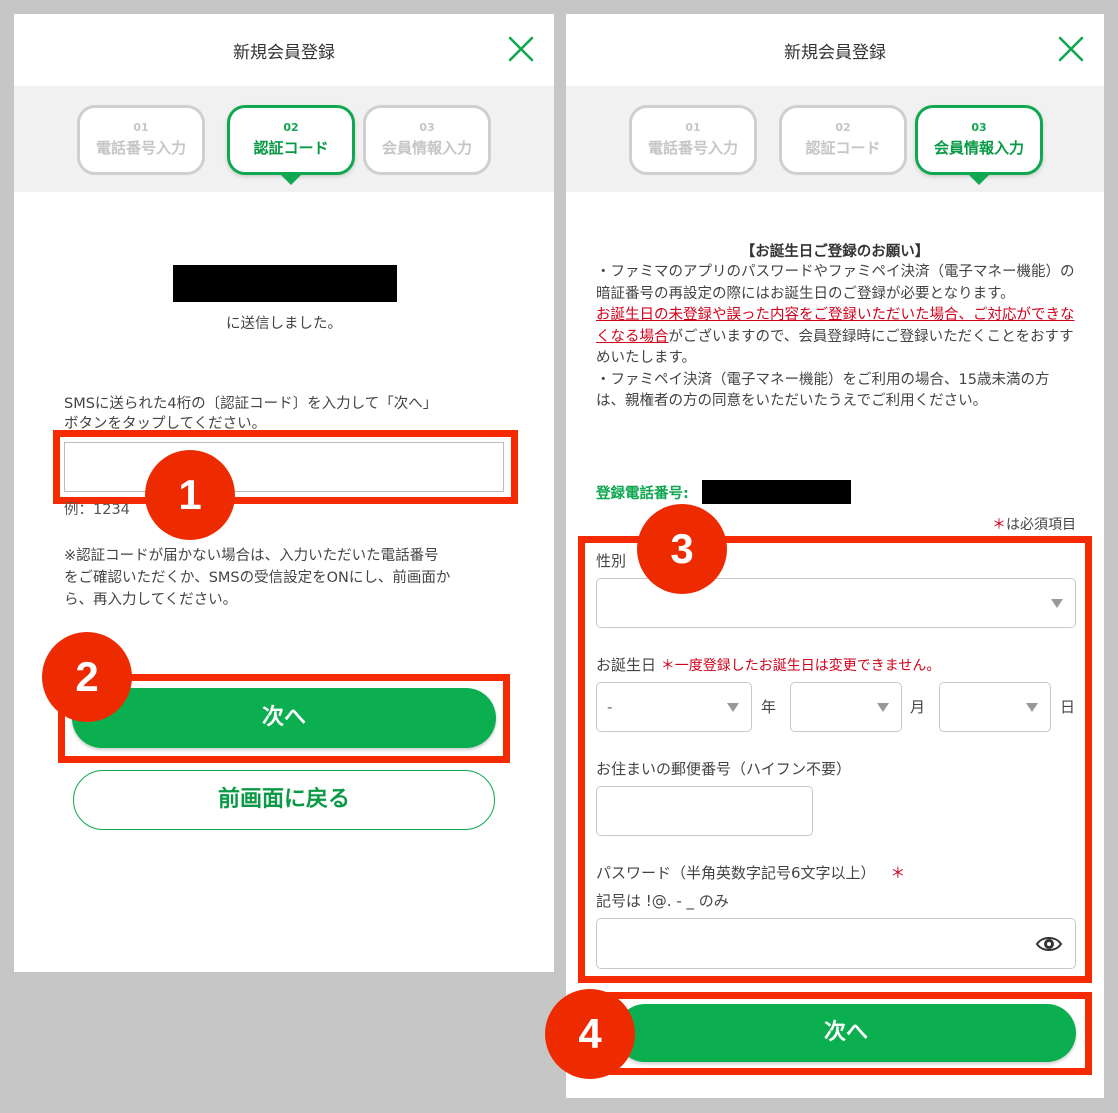 The width and height of the screenshot is (1118, 1113). Describe the element at coordinates (151, 600) in the screenshot. I see `note-line-3: ら、再入力してください。` at that location.